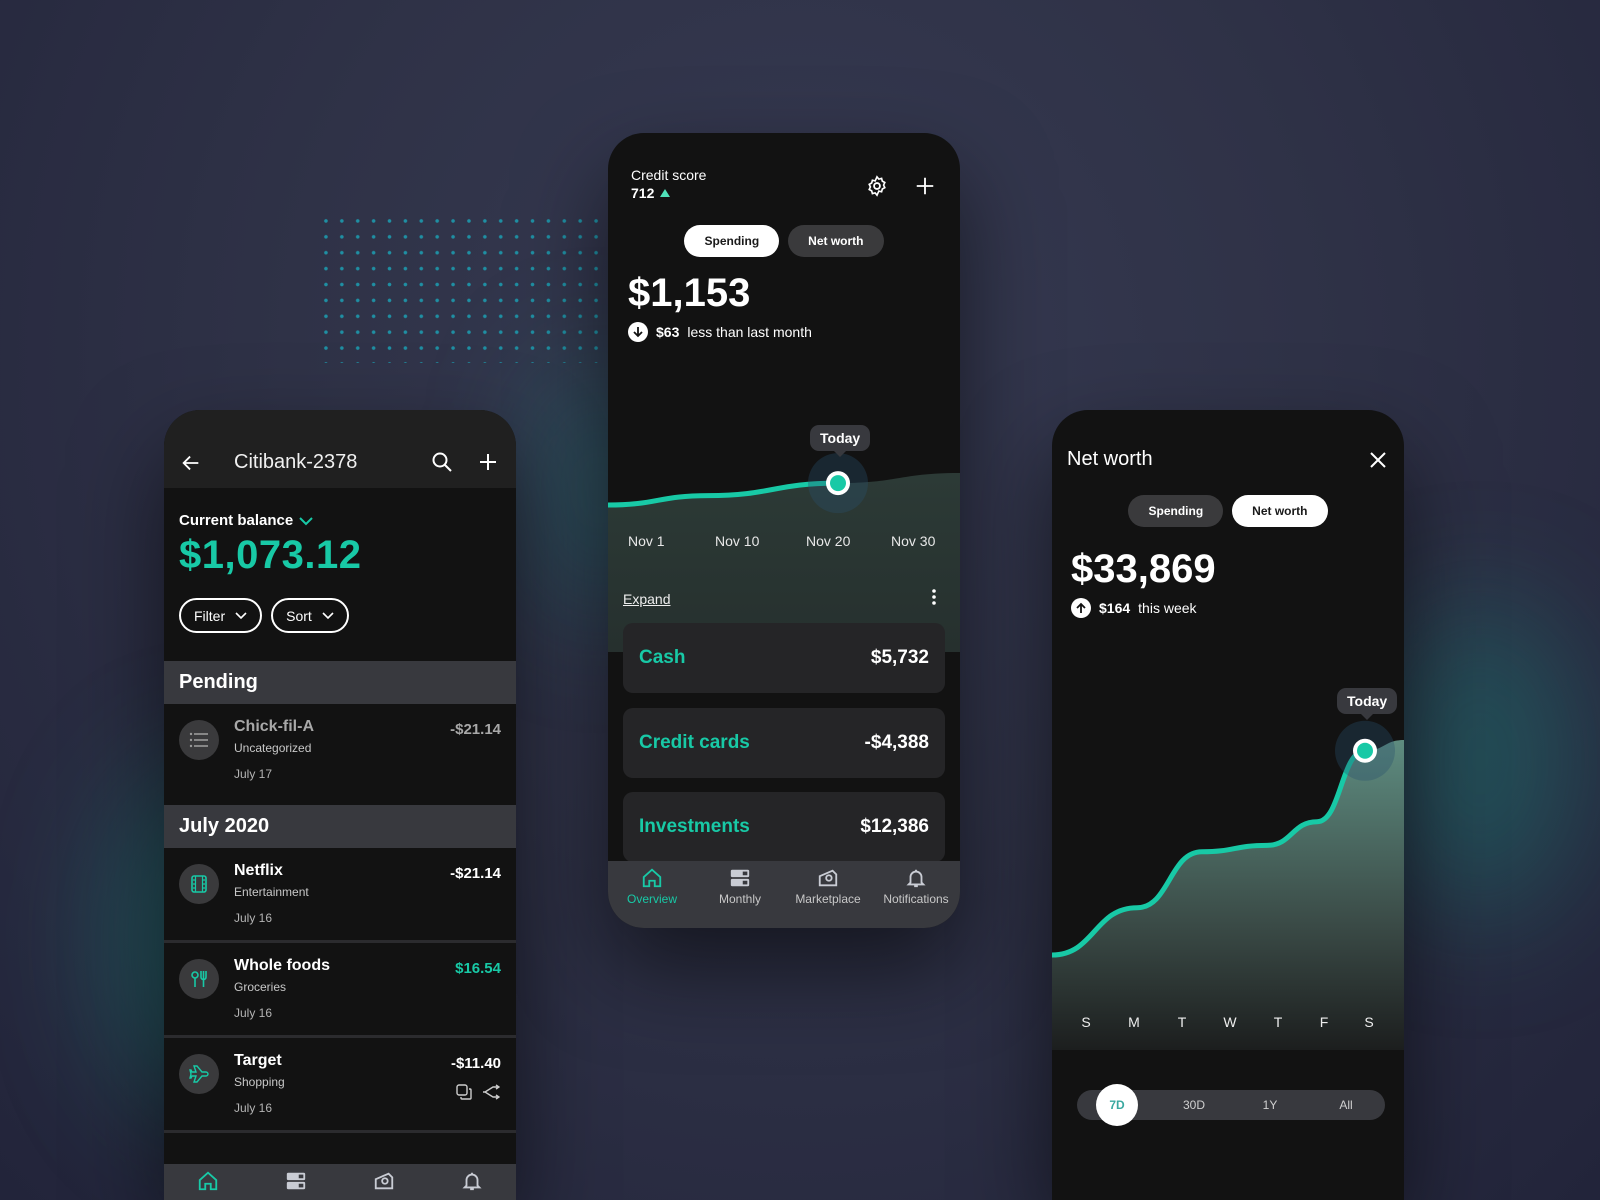  What do you see at coordinates (1231, 1105) in the screenshot?
I see `time-range-selector: 7D 30D 1Y All` at bounding box center [1231, 1105].